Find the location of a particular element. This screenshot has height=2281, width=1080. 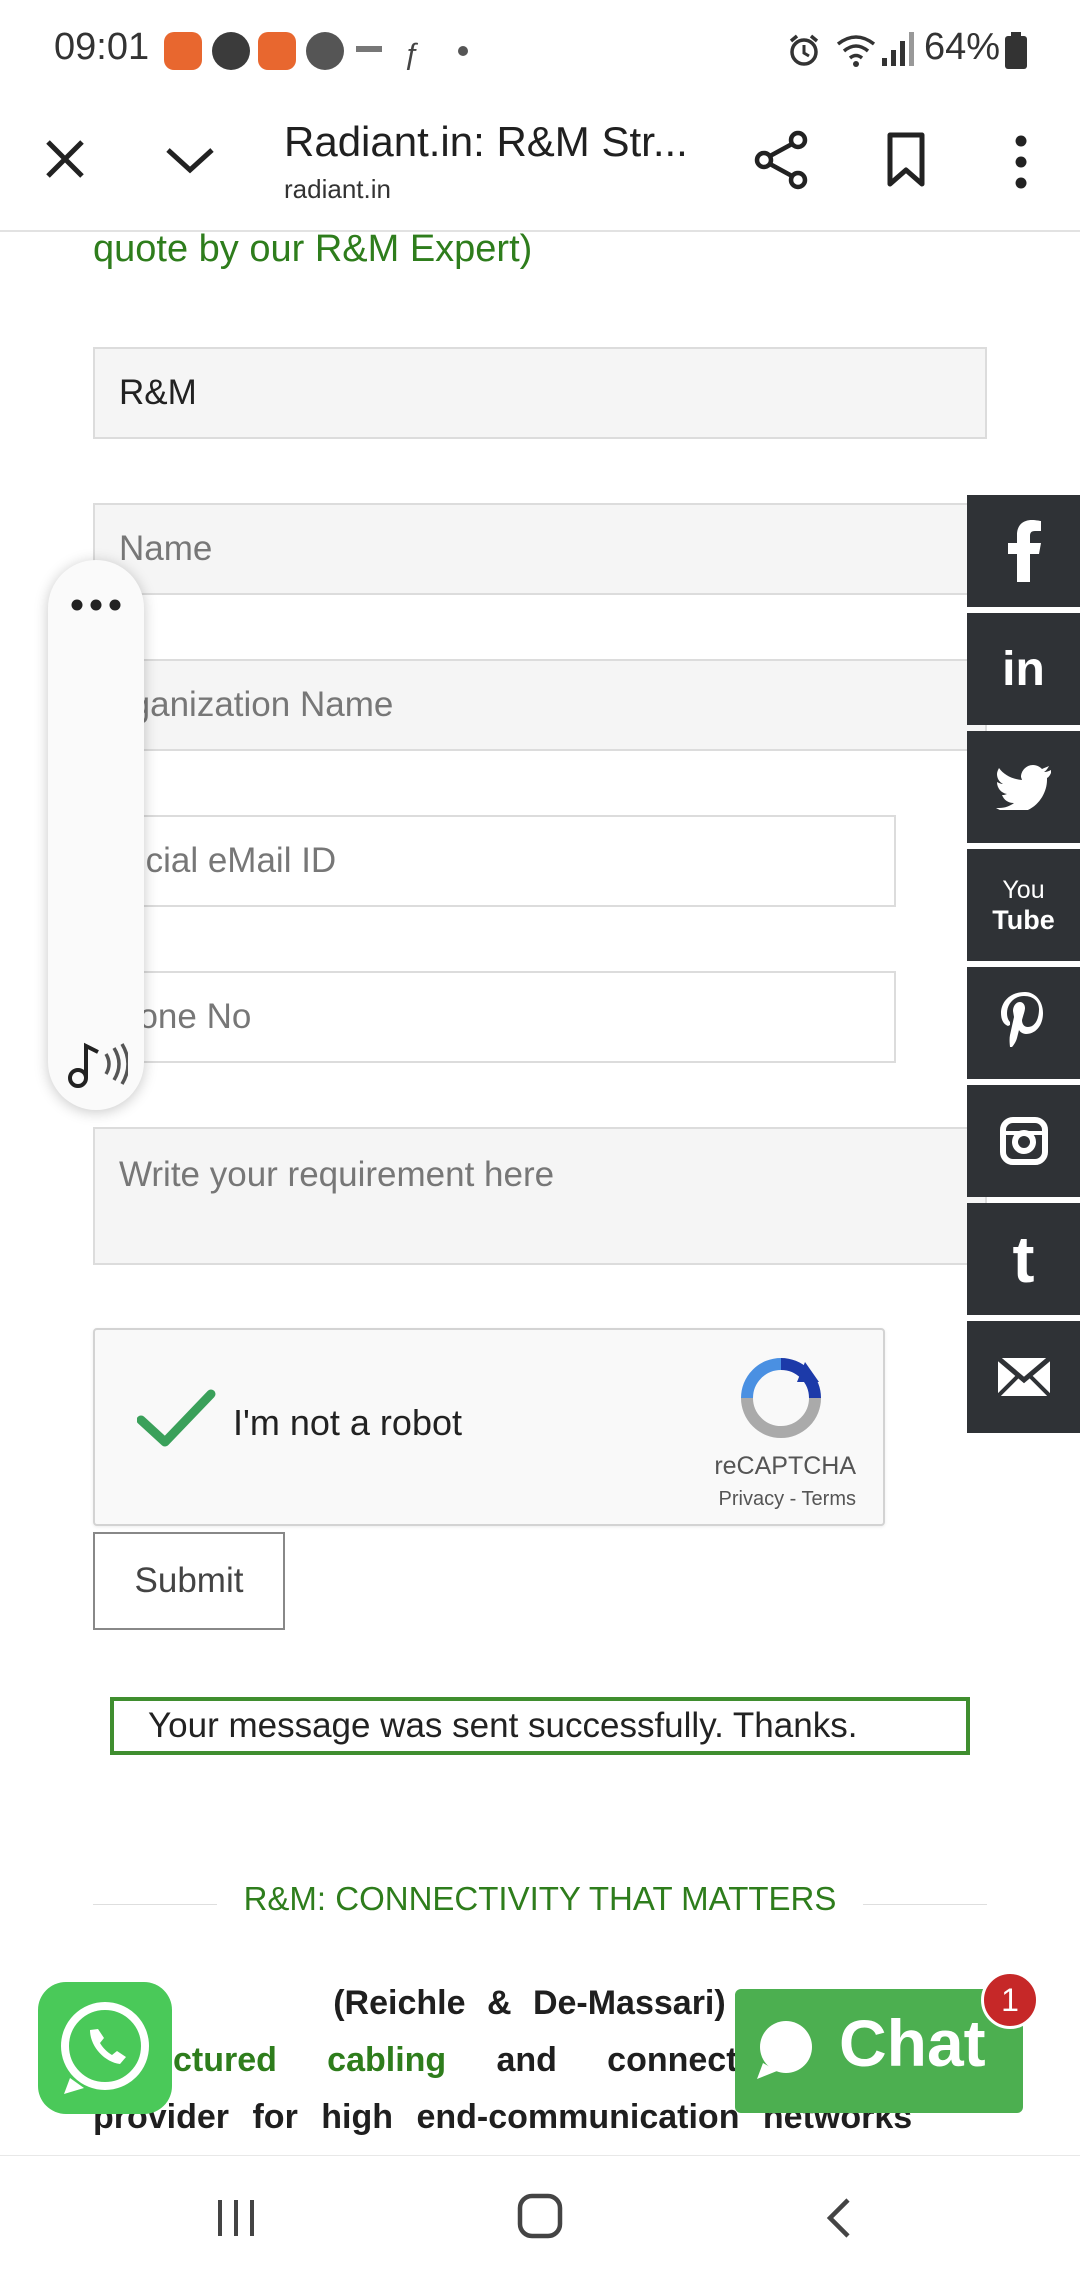

para-connectivity: connecti is located at coordinates (677, 2060).